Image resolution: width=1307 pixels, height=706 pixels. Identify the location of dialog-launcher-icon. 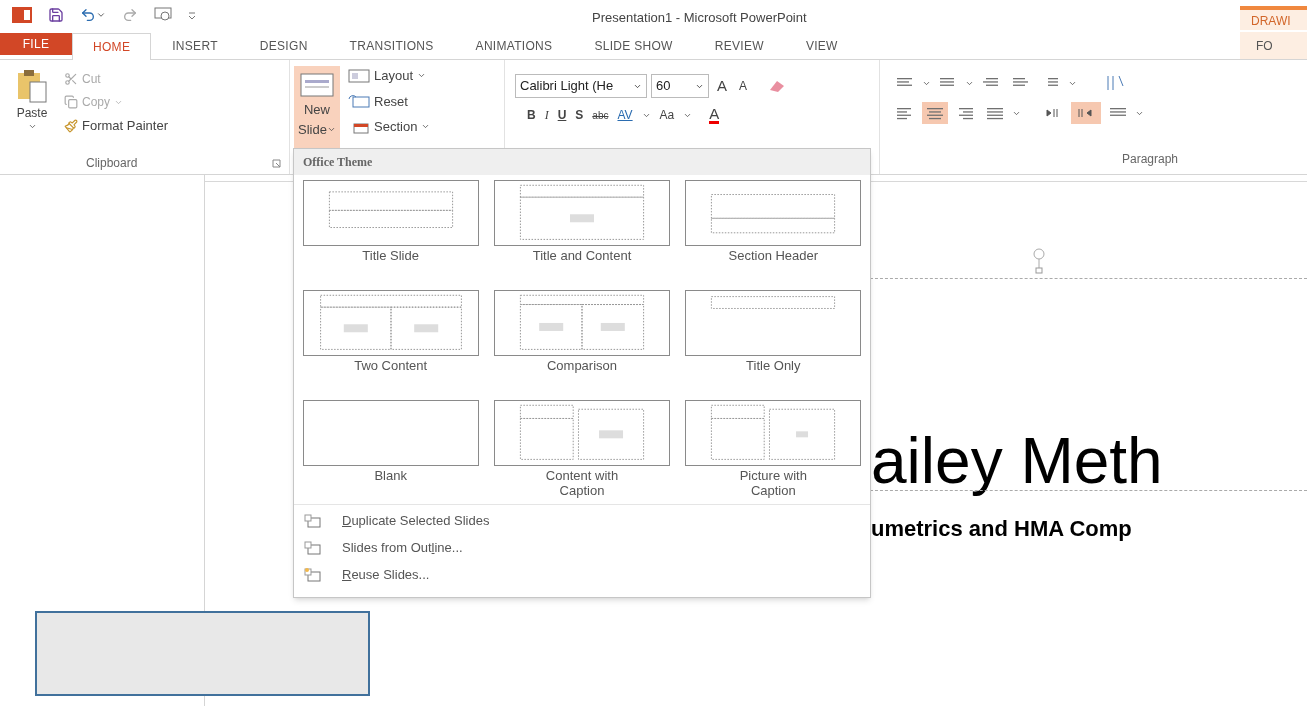
(276, 163).